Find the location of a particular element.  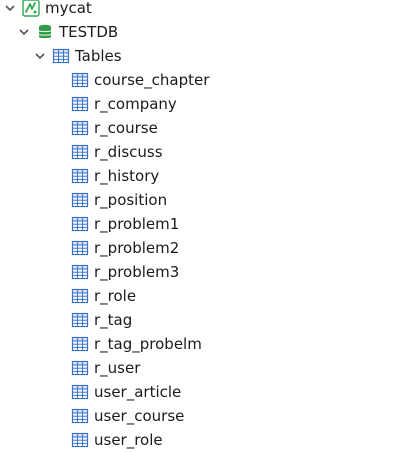

table-item: r_course is located at coordinates (114, 128).